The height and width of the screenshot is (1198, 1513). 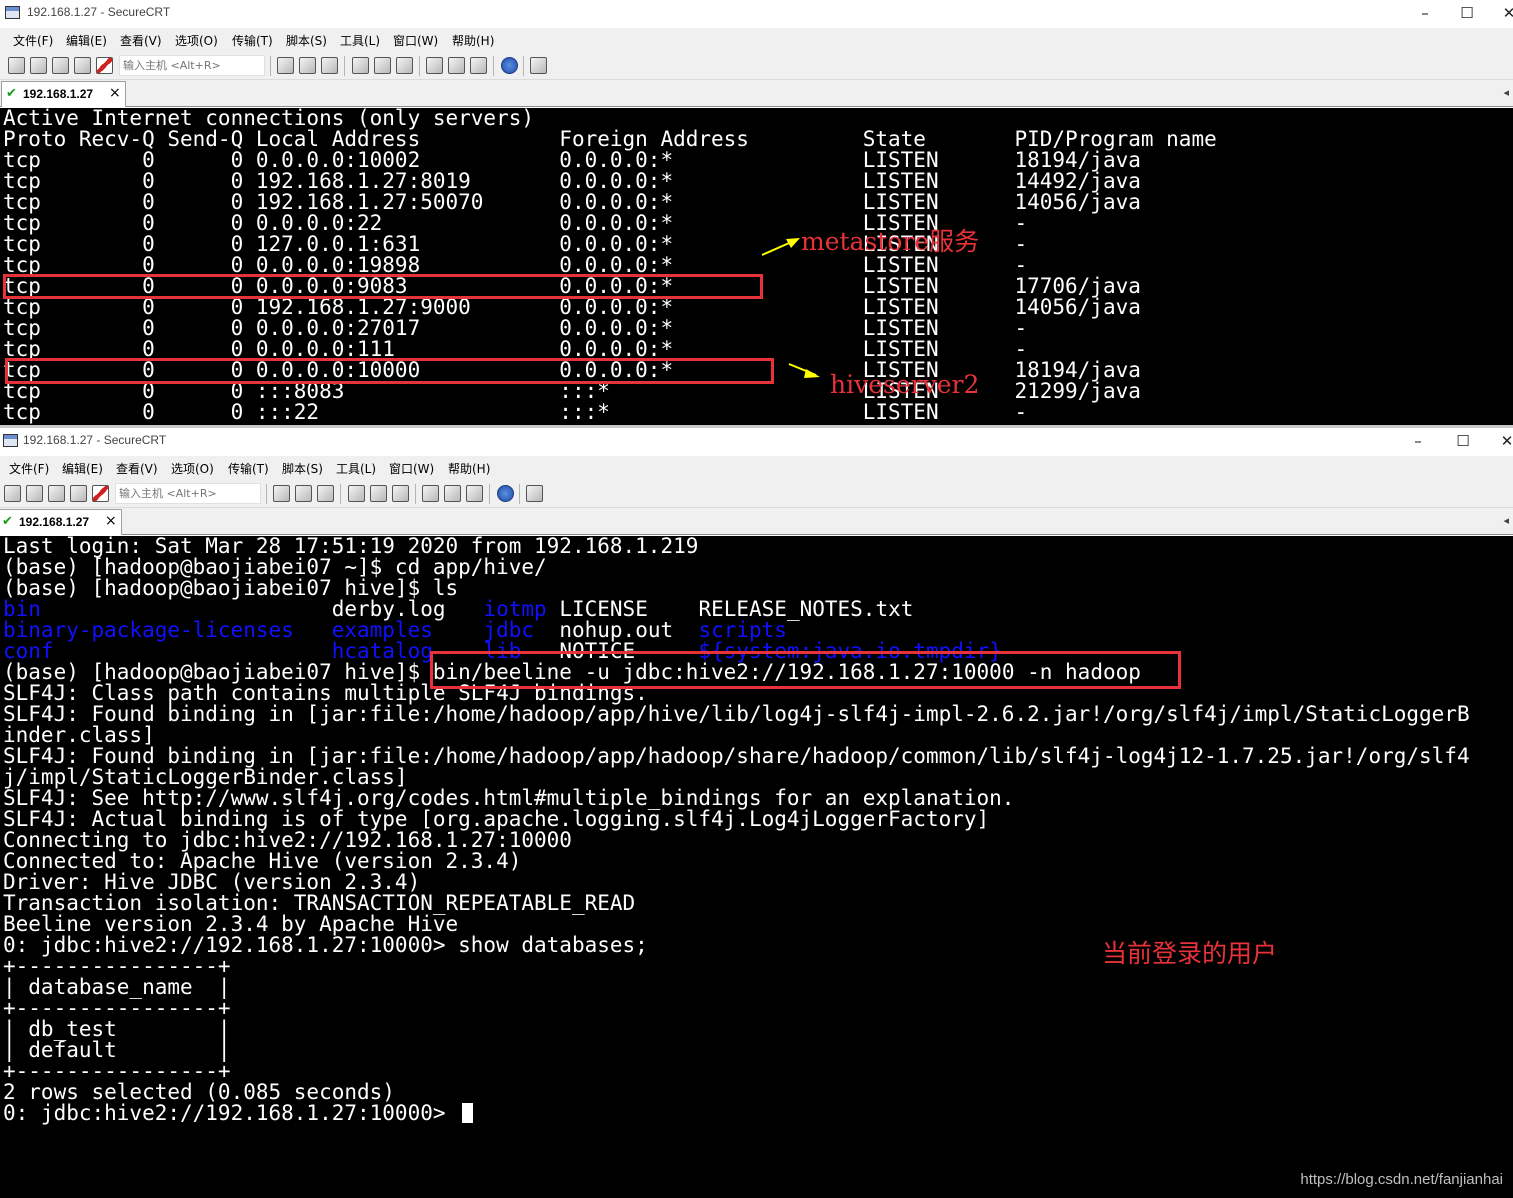 What do you see at coordinates (82, 468) in the screenshot?
I see `menu-edit: 编辑(E)` at bounding box center [82, 468].